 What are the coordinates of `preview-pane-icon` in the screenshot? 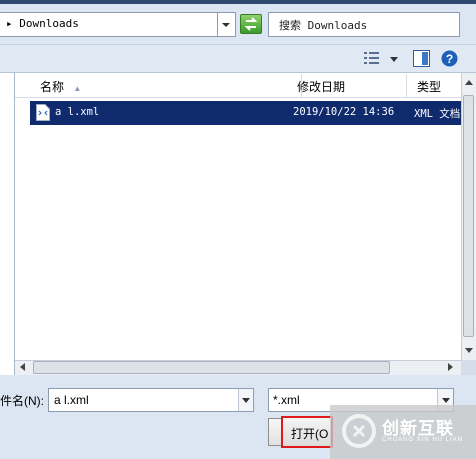 It's located at (421, 58).